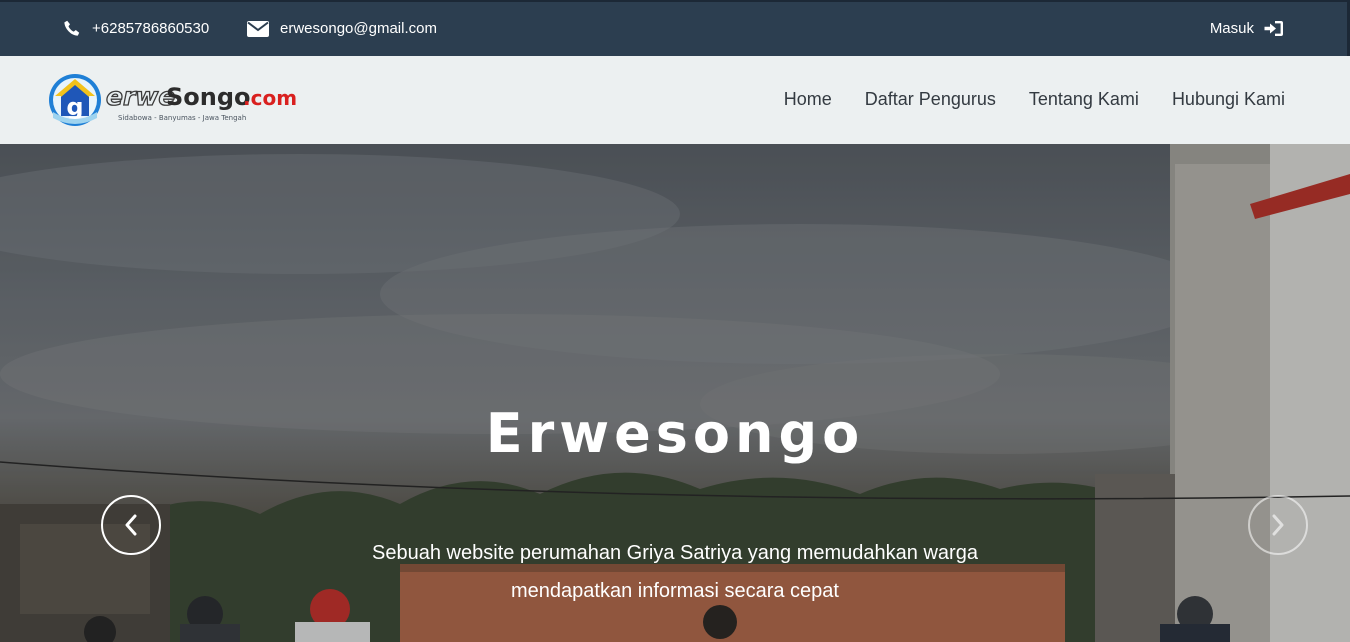 This screenshot has width=1350, height=642. What do you see at coordinates (72, 28) in the screenshot?
I see `phone-icon` at bounding box center [72, 28].